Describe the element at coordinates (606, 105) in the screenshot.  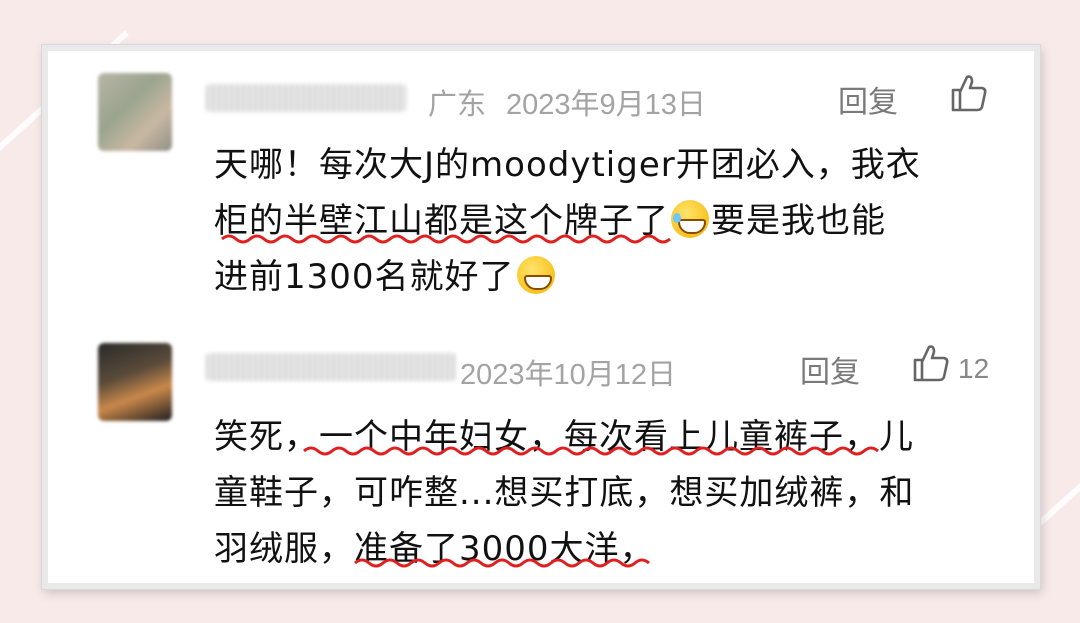
I see `comment-date: 2023年9月13日` at that location.